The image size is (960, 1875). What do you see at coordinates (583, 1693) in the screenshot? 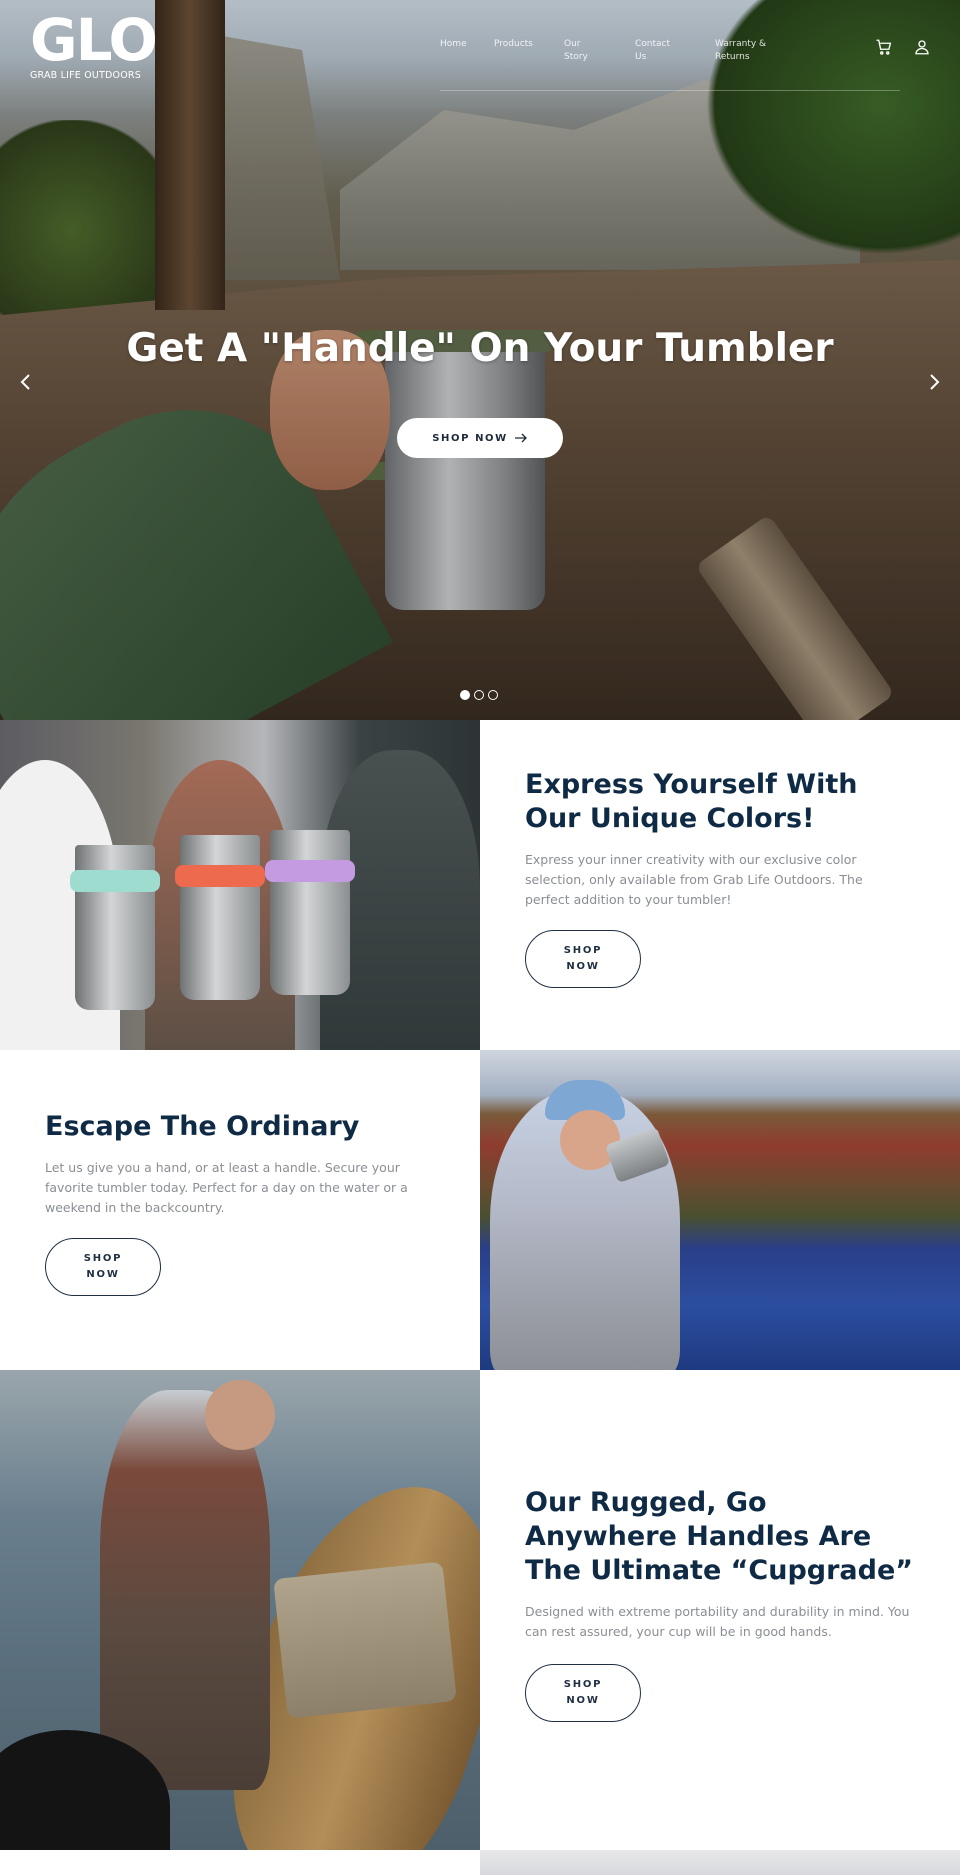
I see `rugged-shop-now-button: SHOP NOW` at bounding box center [583, 1693].